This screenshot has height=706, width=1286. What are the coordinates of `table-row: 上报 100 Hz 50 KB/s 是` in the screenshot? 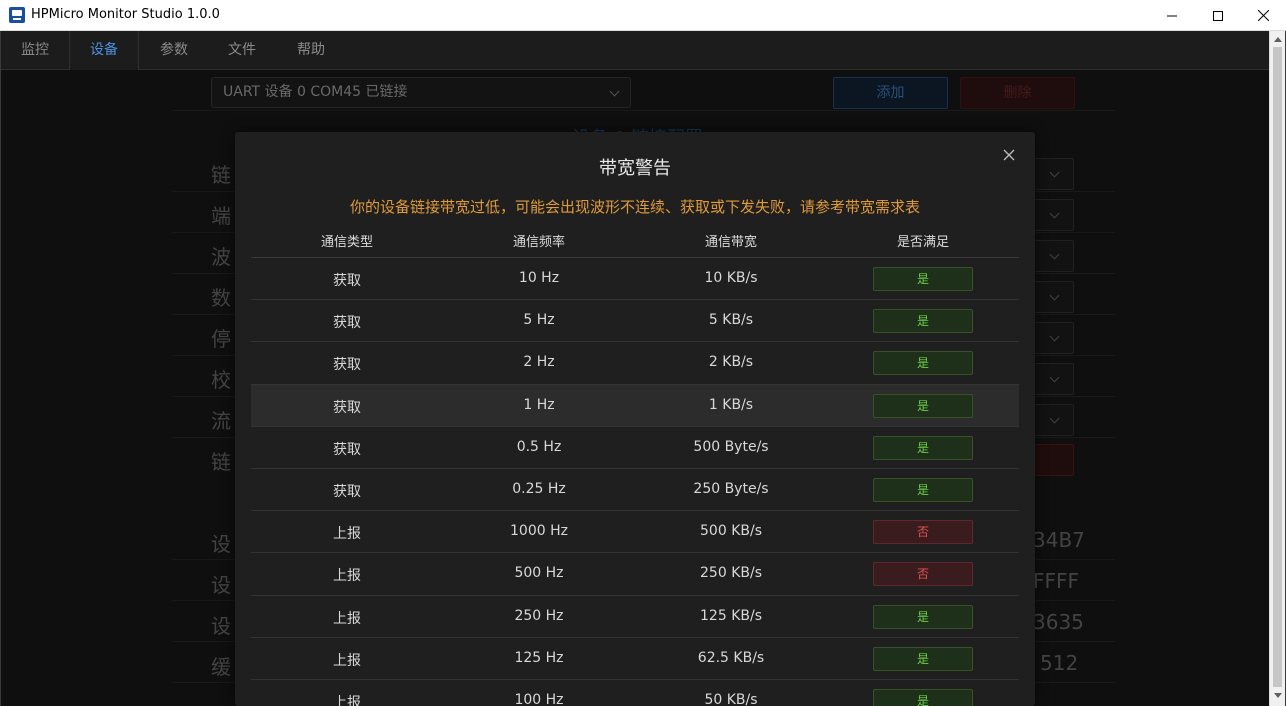 It's located at (635, 693).